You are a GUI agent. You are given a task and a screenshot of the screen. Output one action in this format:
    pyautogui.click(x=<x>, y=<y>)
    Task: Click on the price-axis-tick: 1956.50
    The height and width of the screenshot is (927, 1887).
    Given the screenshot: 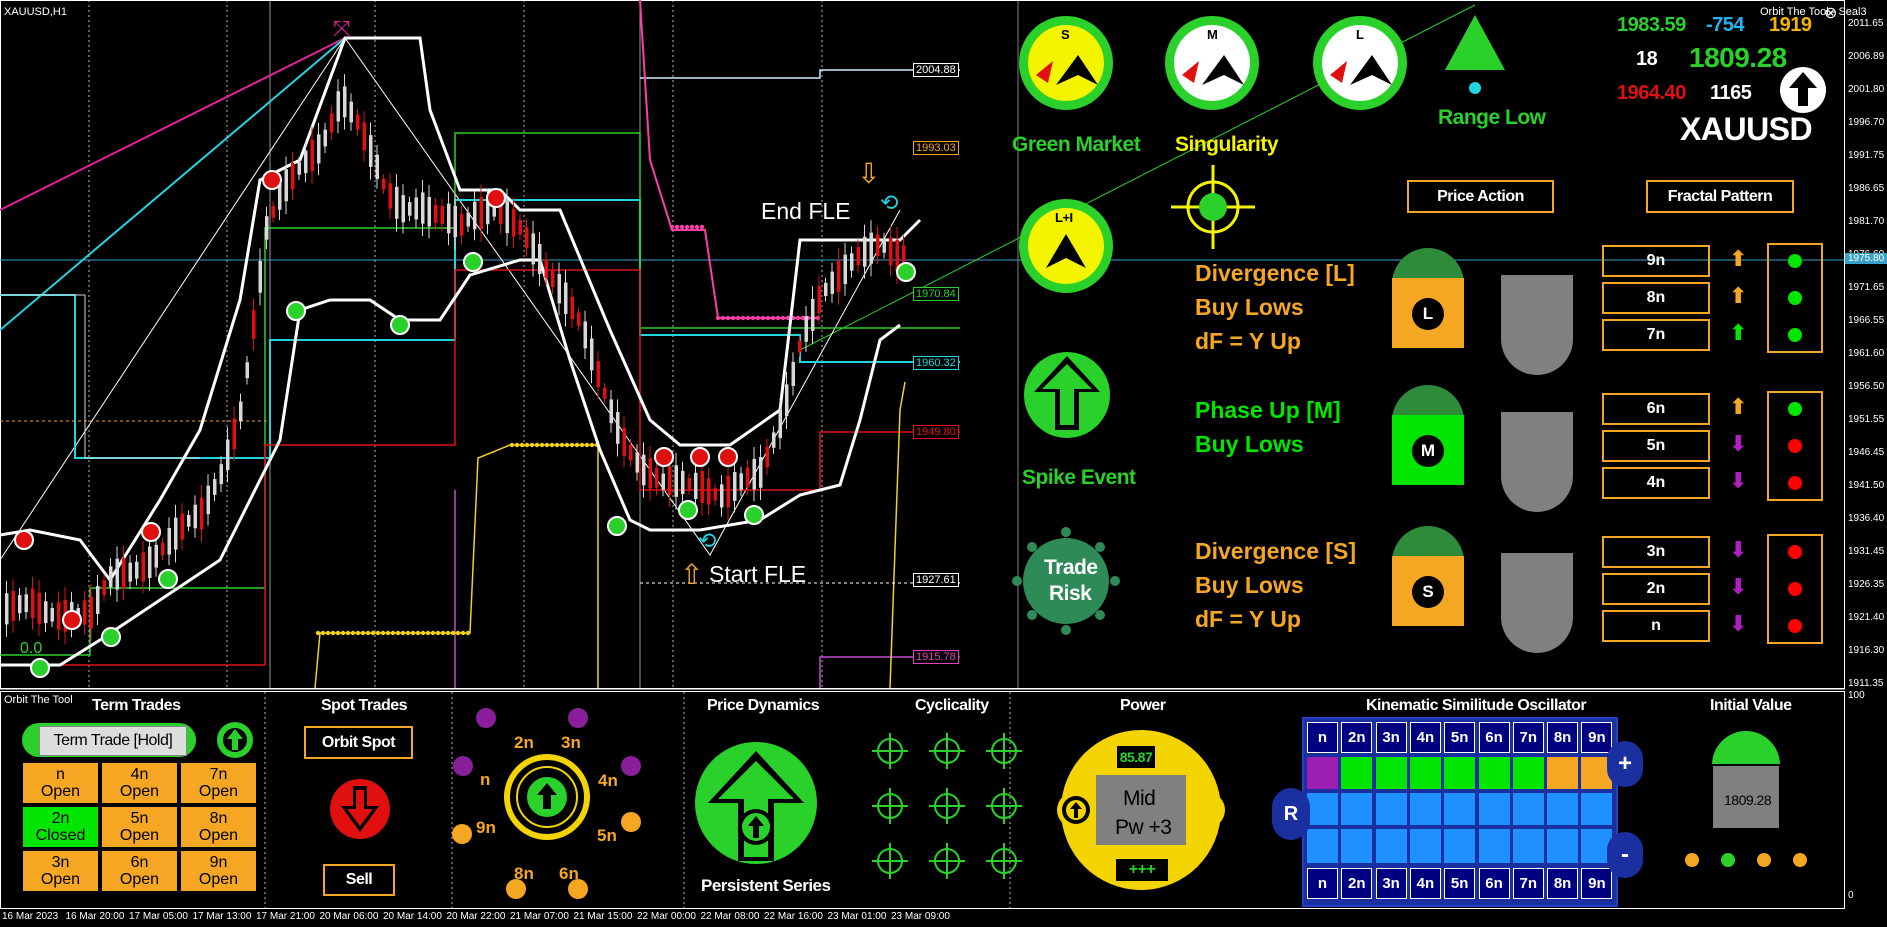 What is the action you would take?
    pyautogui.click(x=1866, y=386)
    